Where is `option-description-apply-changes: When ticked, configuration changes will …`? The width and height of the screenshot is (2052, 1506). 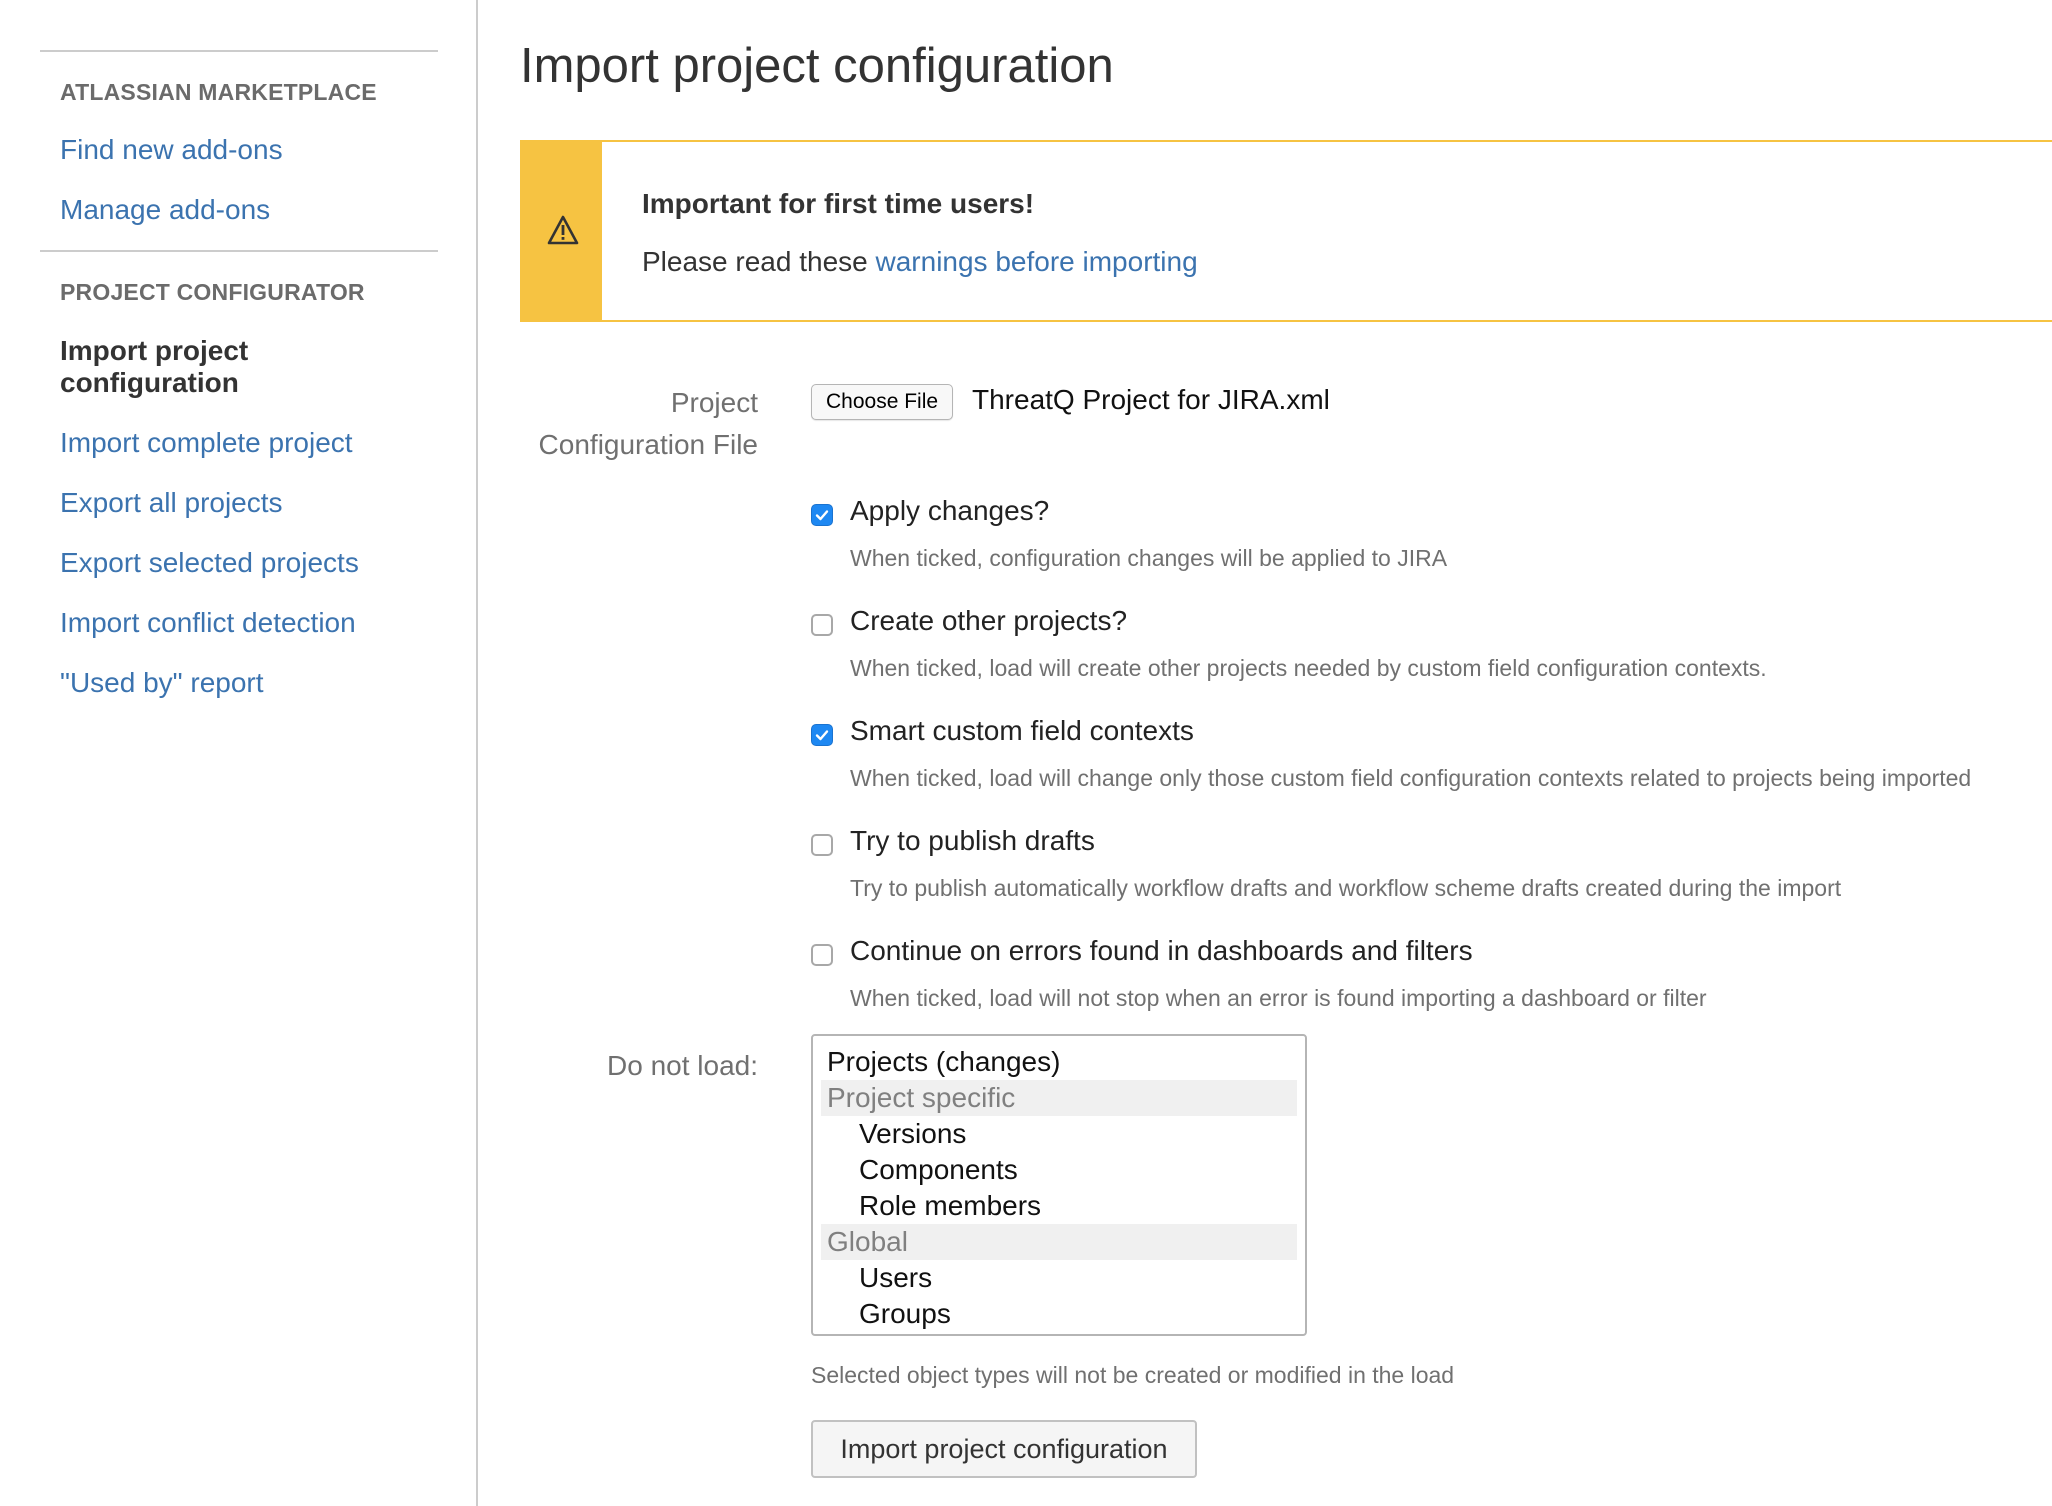 option-description-apply-changes: When ticked, configuration changes will … is located at coordinates (1149, 558).